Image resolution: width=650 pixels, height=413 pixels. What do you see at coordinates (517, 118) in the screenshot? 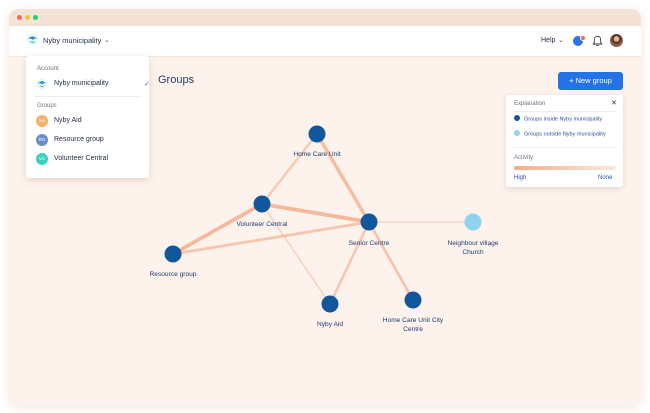
I see `inside-group-dot-icon` at bounding box center [517, 118].